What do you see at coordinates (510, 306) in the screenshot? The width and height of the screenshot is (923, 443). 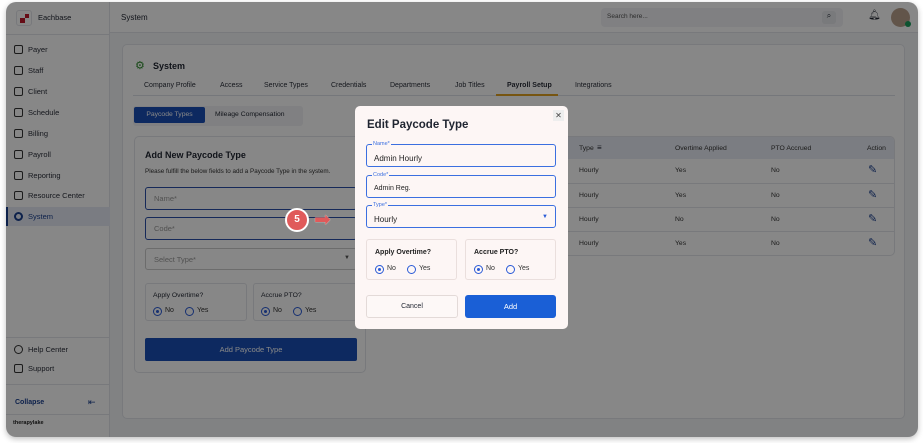 I see `add-button: Add` at bounding box center [510, 306].